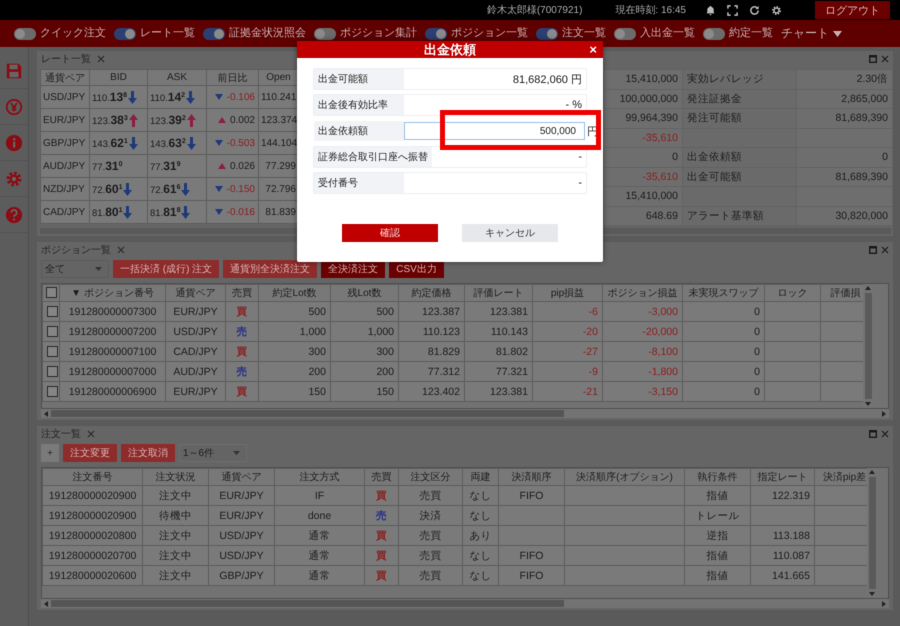 This screenshot has width=900, height=626. What do you see at coordinates (90, 453) in the screenshot?
I see `toolbar-button: 注文変更` at bounding box center [90, 453].